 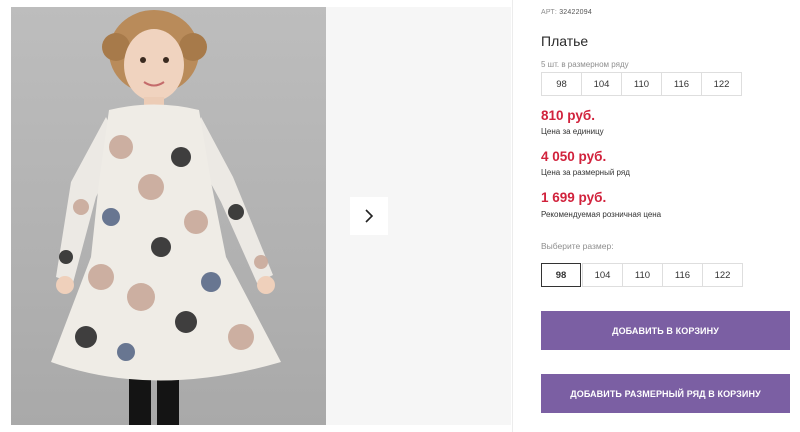 I want to click on panel-divider, so click(x=512, y=216).